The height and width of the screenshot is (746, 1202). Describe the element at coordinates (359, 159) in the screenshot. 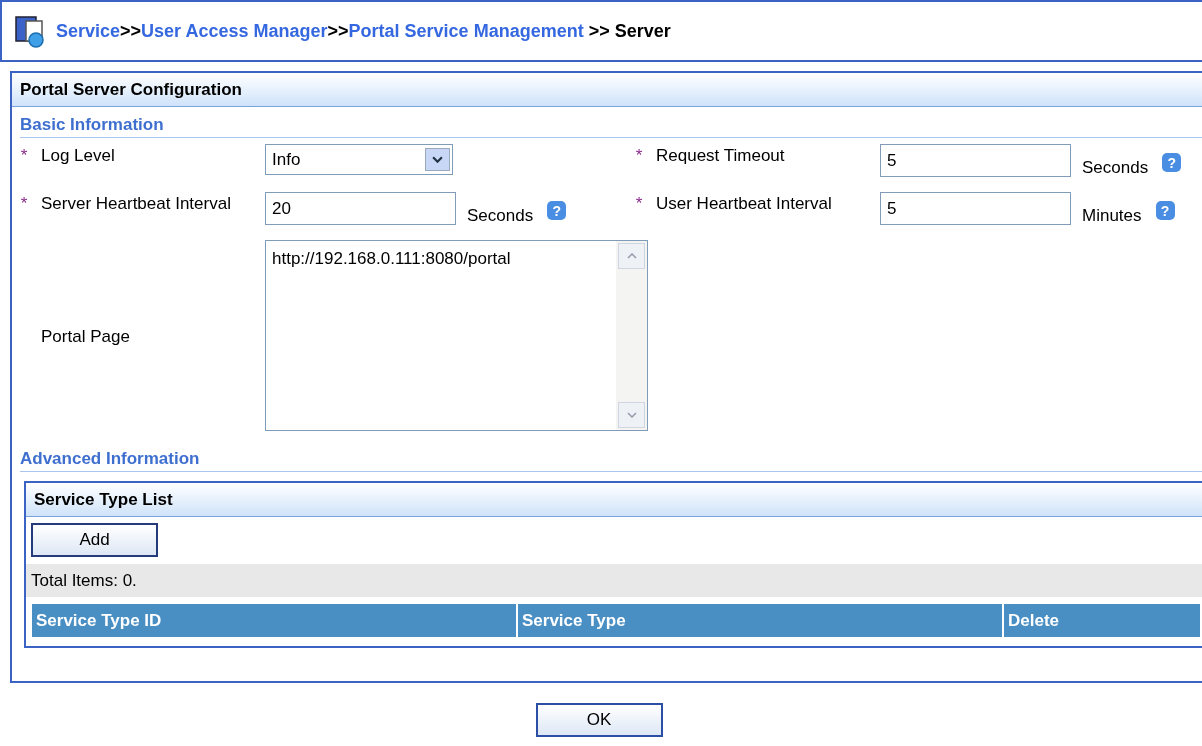

I see `log-level-select: Info` at that location.